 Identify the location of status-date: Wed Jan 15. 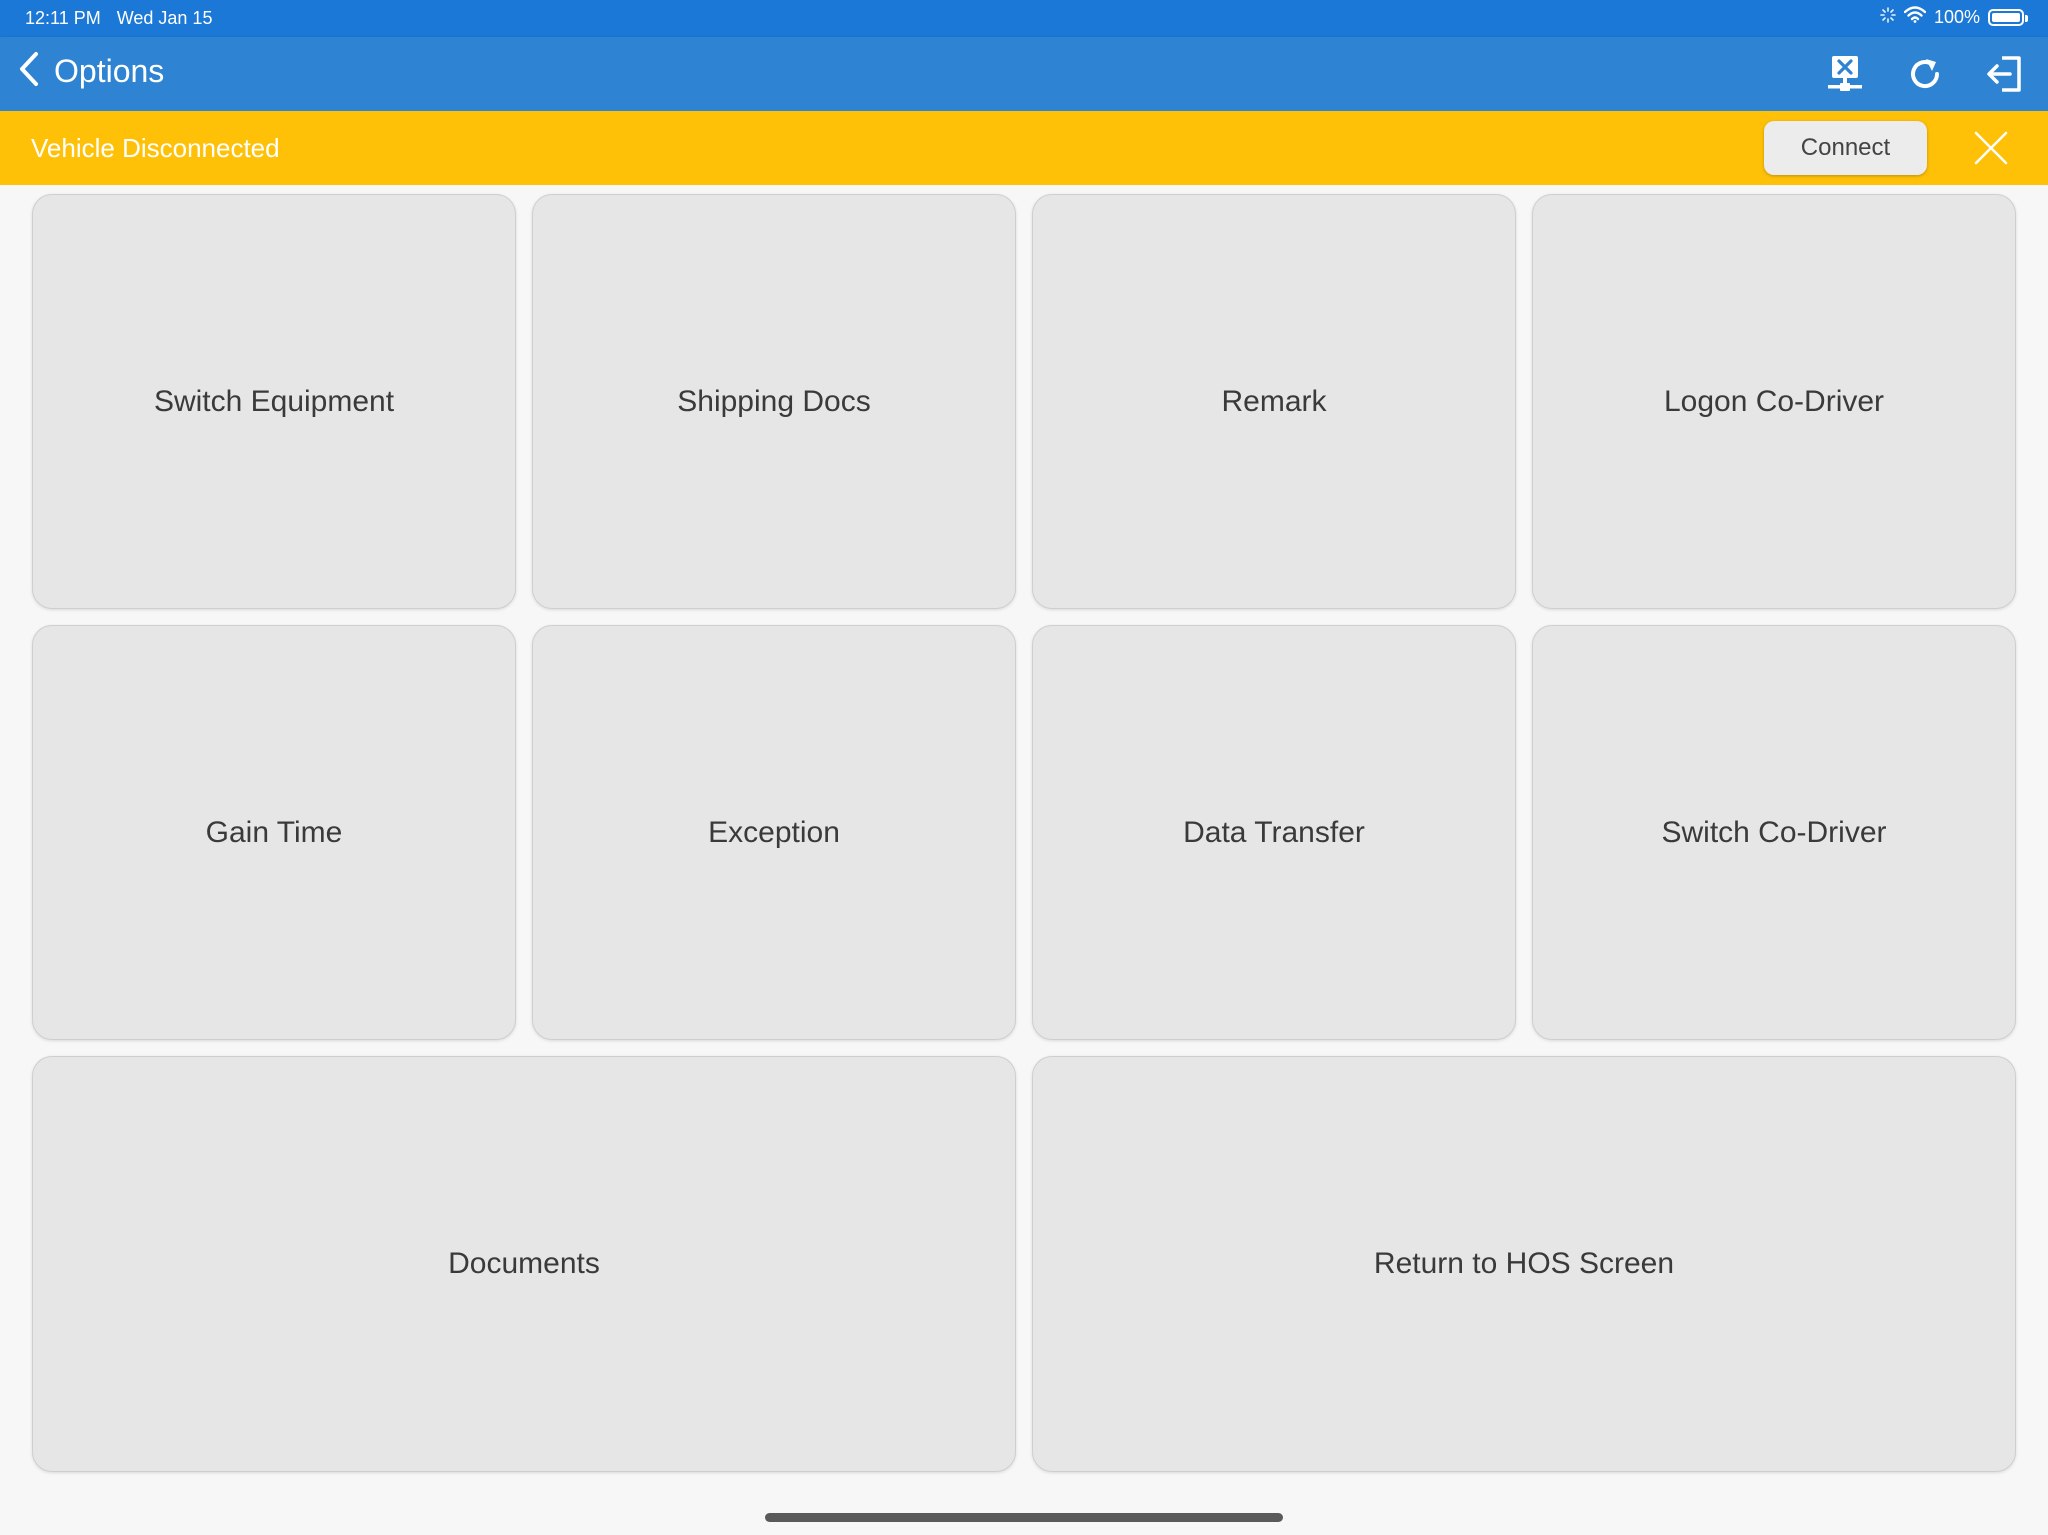
(164, 18).